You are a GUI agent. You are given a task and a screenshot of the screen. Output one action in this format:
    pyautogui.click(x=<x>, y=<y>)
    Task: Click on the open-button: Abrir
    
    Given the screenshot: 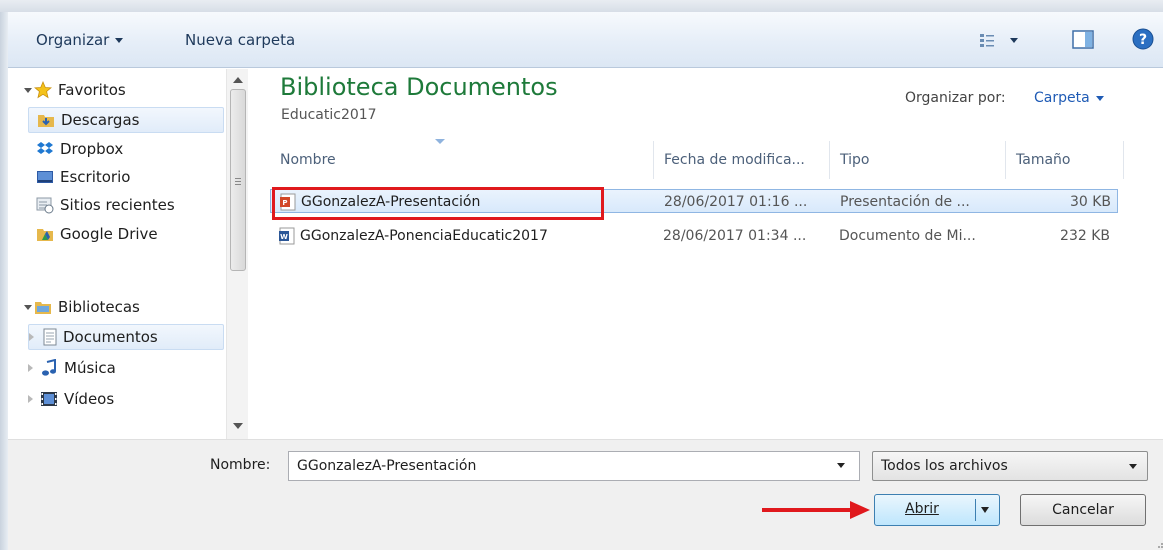 What is the action you would take?
    pyautogui.click(x=937, y=510)
    